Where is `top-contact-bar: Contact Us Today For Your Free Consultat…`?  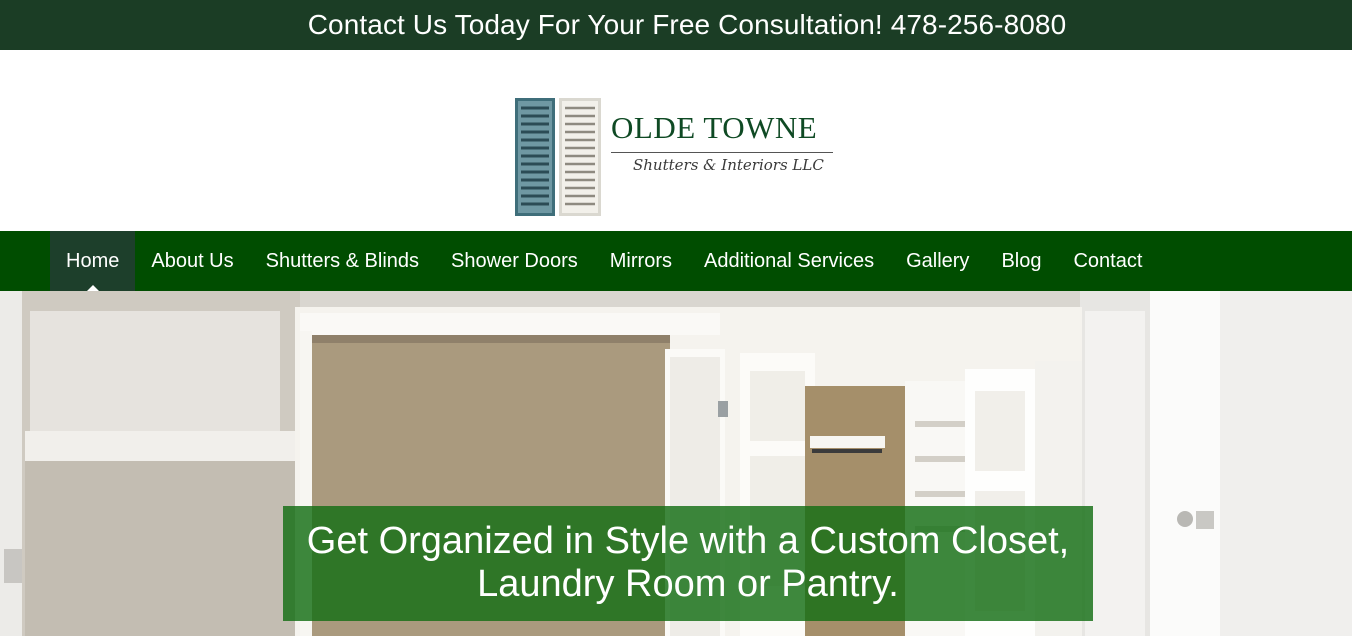 top-contact-bar: Contact Us Today For Your Free Consultat… is located at coordinates (676, 25).